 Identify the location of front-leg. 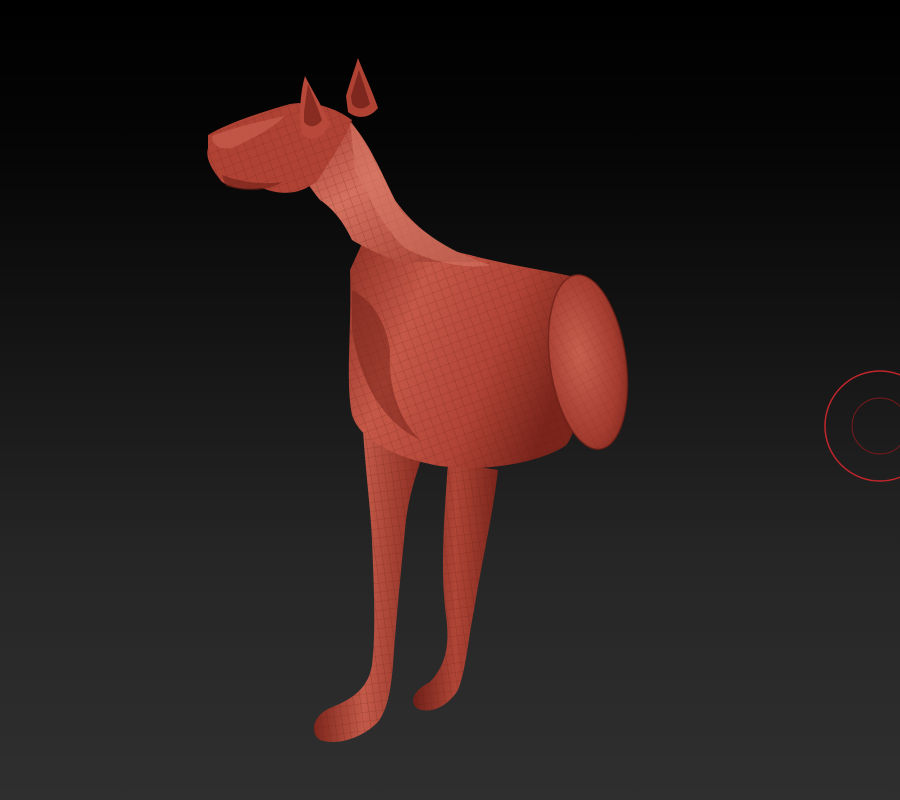
(369, 576).